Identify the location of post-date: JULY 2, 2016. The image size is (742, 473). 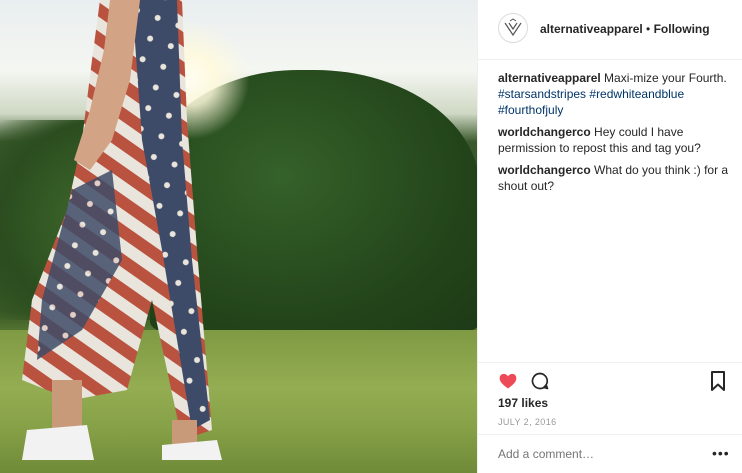
(527, 422).